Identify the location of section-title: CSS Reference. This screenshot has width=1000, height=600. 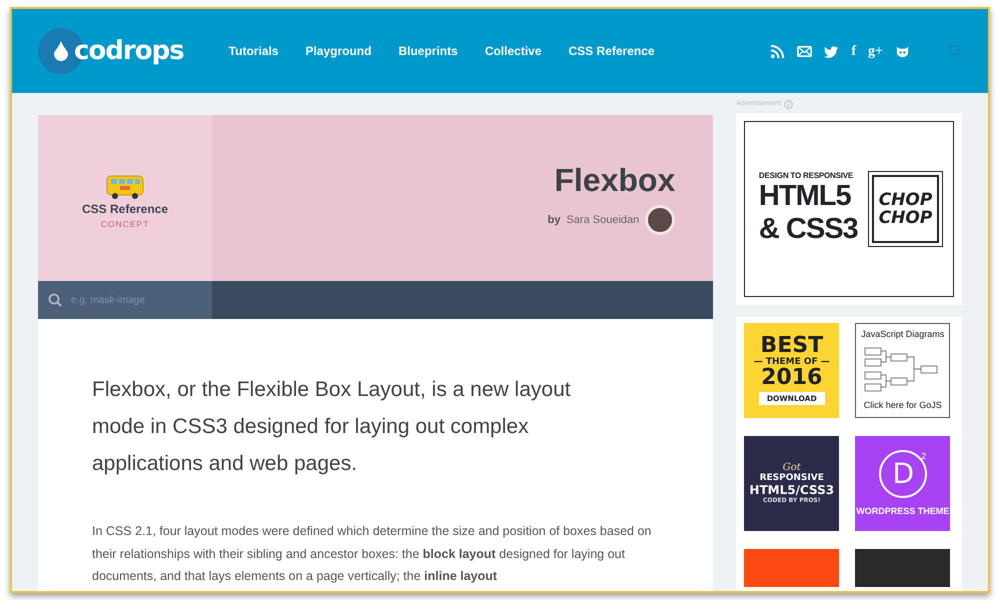
(125, 209).